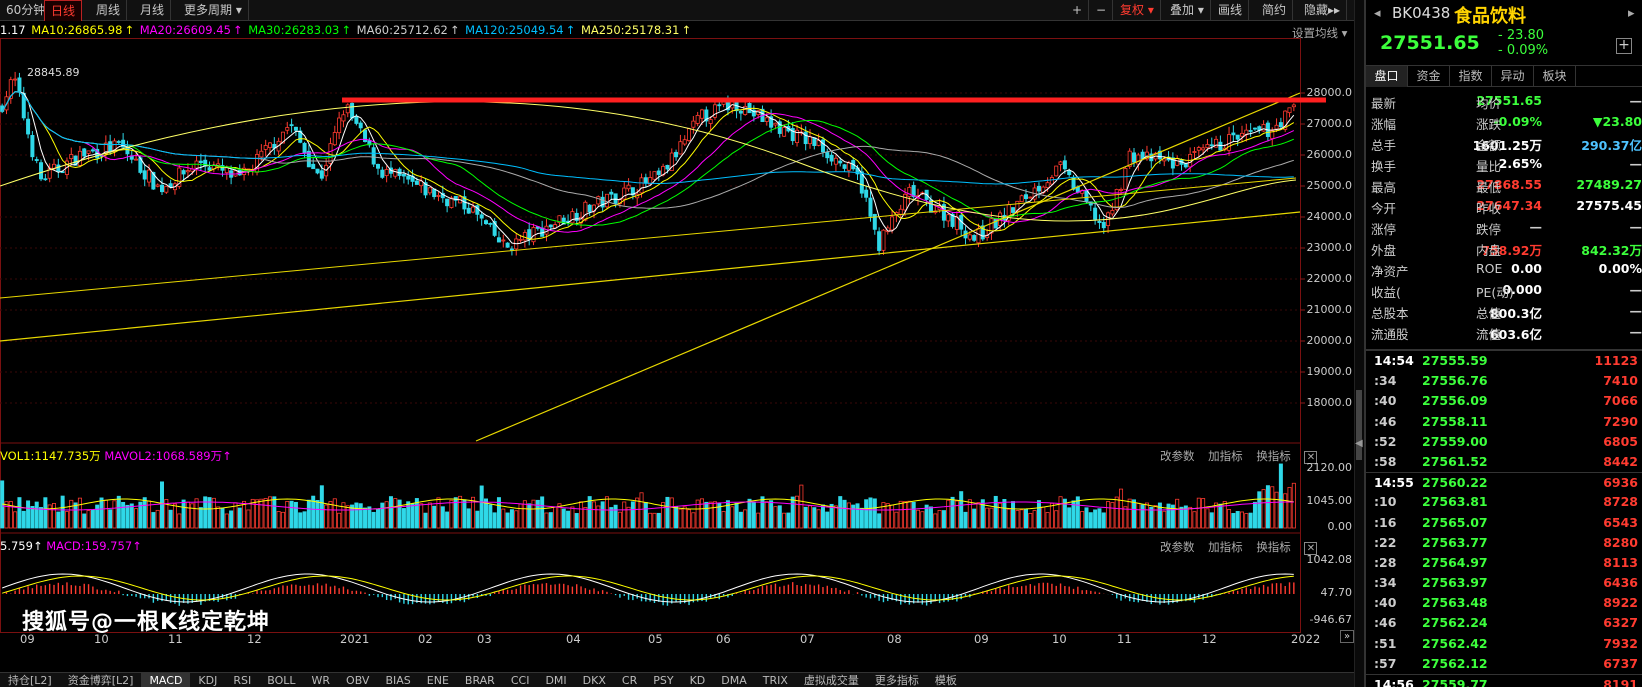 The height and width of the screenshot is (687, 1642). Describe the element at coordinates (1078, 10) in the screenshot. I see `zoom-in-button: +` at that location.